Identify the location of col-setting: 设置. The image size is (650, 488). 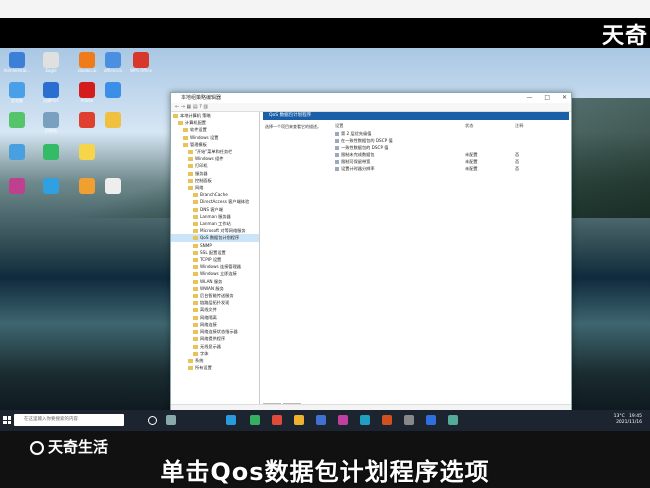
(400, 126).